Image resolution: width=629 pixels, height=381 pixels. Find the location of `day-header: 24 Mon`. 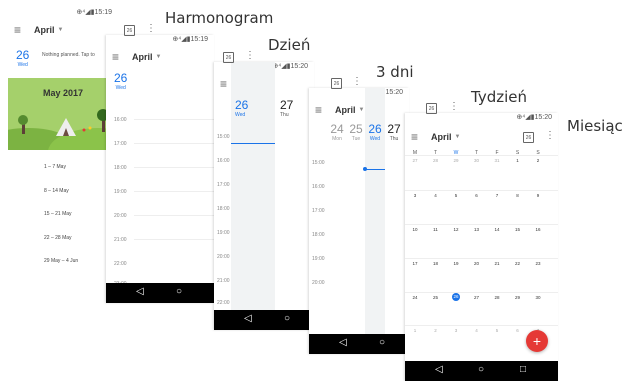

day-header: 24 Mon is located at coordinates (337, 132).